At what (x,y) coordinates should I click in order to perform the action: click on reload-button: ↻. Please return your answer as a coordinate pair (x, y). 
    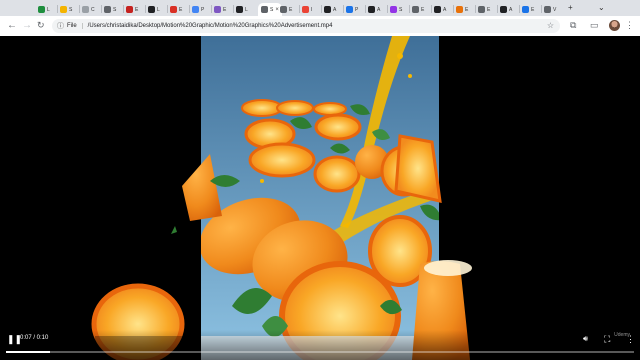
    Looking at the image, I should click on (41, 25).